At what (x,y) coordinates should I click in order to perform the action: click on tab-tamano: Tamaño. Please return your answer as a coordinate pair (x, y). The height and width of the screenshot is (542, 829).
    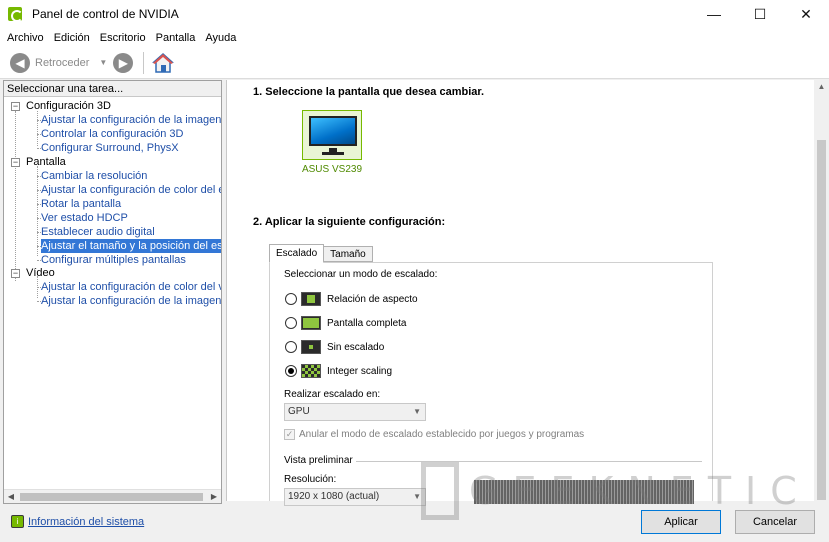
    Looking at the image, I should click on (348, 254).